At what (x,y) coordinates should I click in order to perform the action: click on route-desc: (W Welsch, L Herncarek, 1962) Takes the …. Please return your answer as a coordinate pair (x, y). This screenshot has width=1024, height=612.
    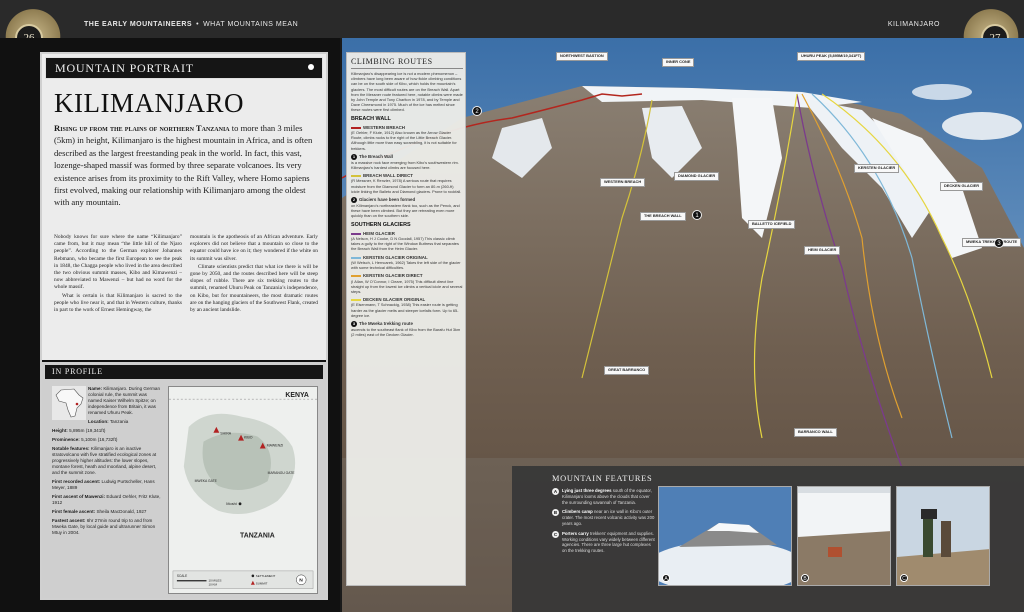
    Looking at the image, I should click on (406, 265).